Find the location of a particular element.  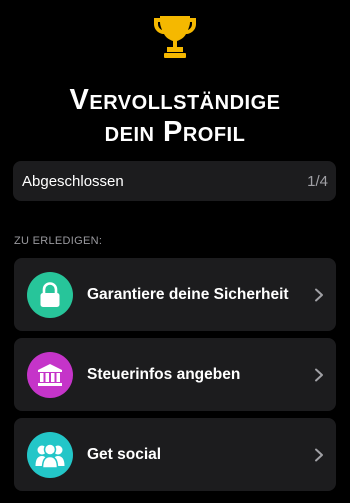

task-tax-info-label: Steuerinfos angeben is located at coordinates (164, 374).